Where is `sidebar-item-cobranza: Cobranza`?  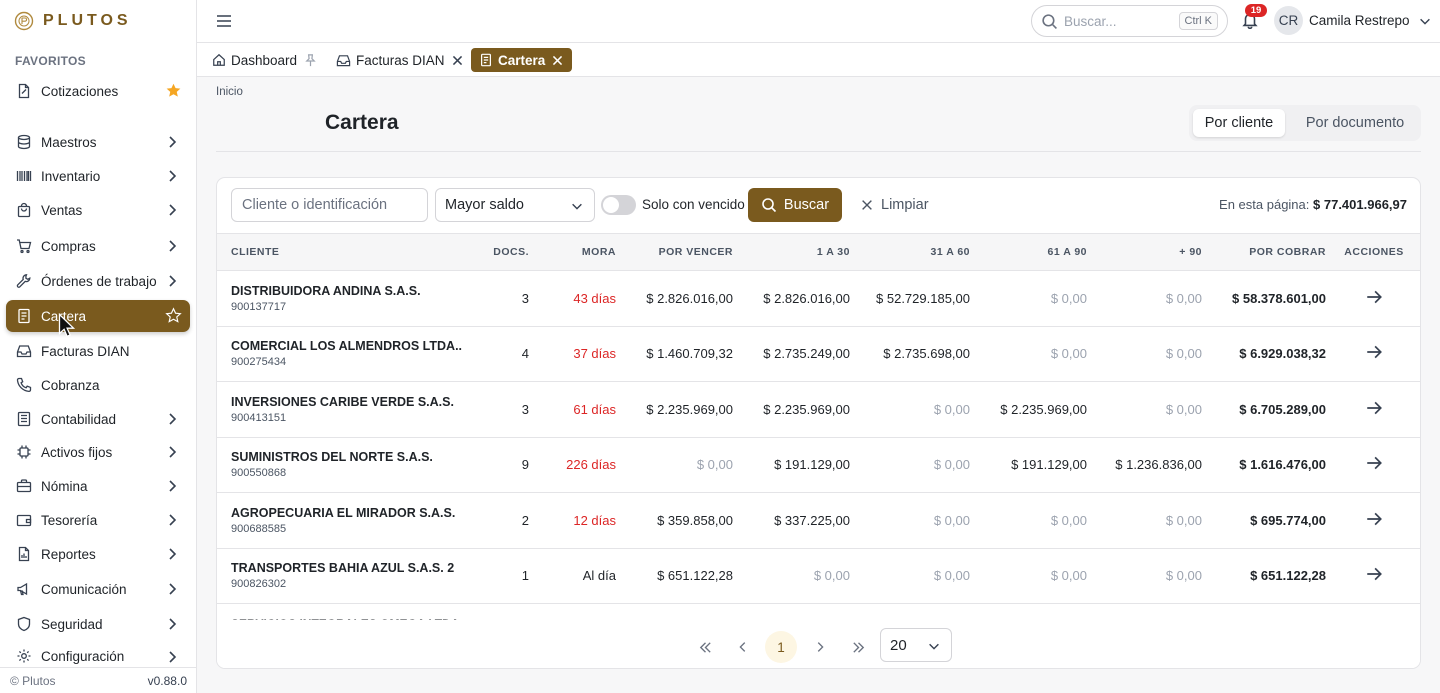 sidebar-item-cobranza: Cobranza is located at coordinates (98, 385).